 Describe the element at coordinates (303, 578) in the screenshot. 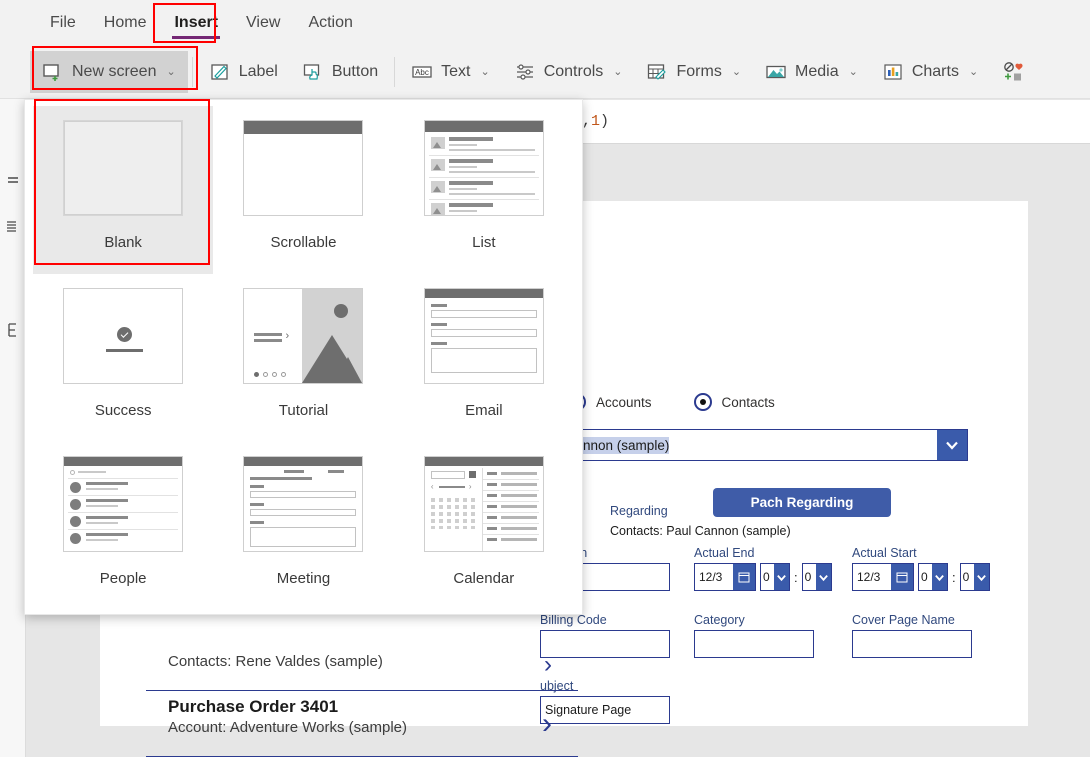

I see `template-meeting-label: Meeting` at that location.